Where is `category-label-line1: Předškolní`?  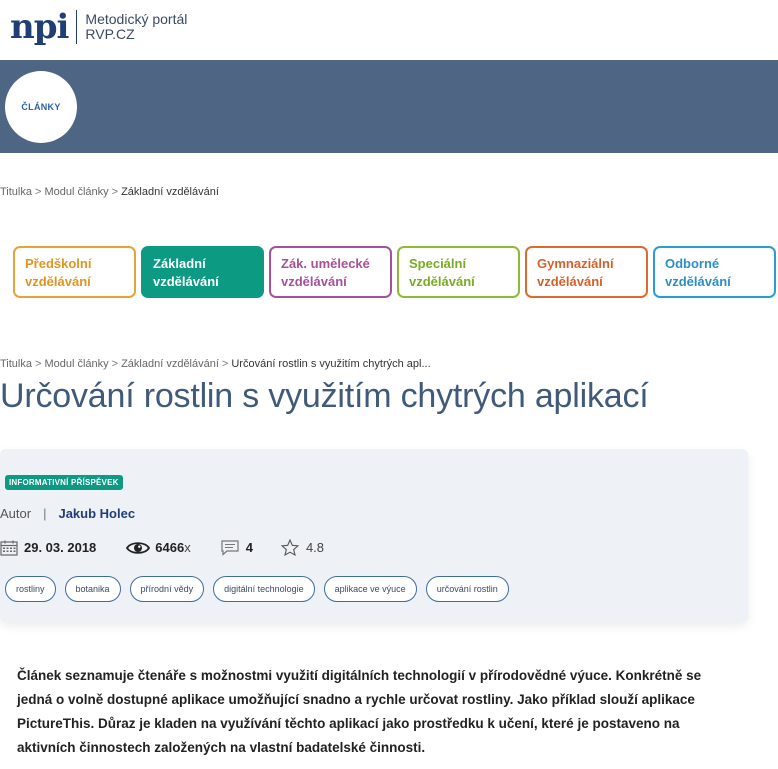 category-label-line1: Předškolní is located at coordinates (58, 263).